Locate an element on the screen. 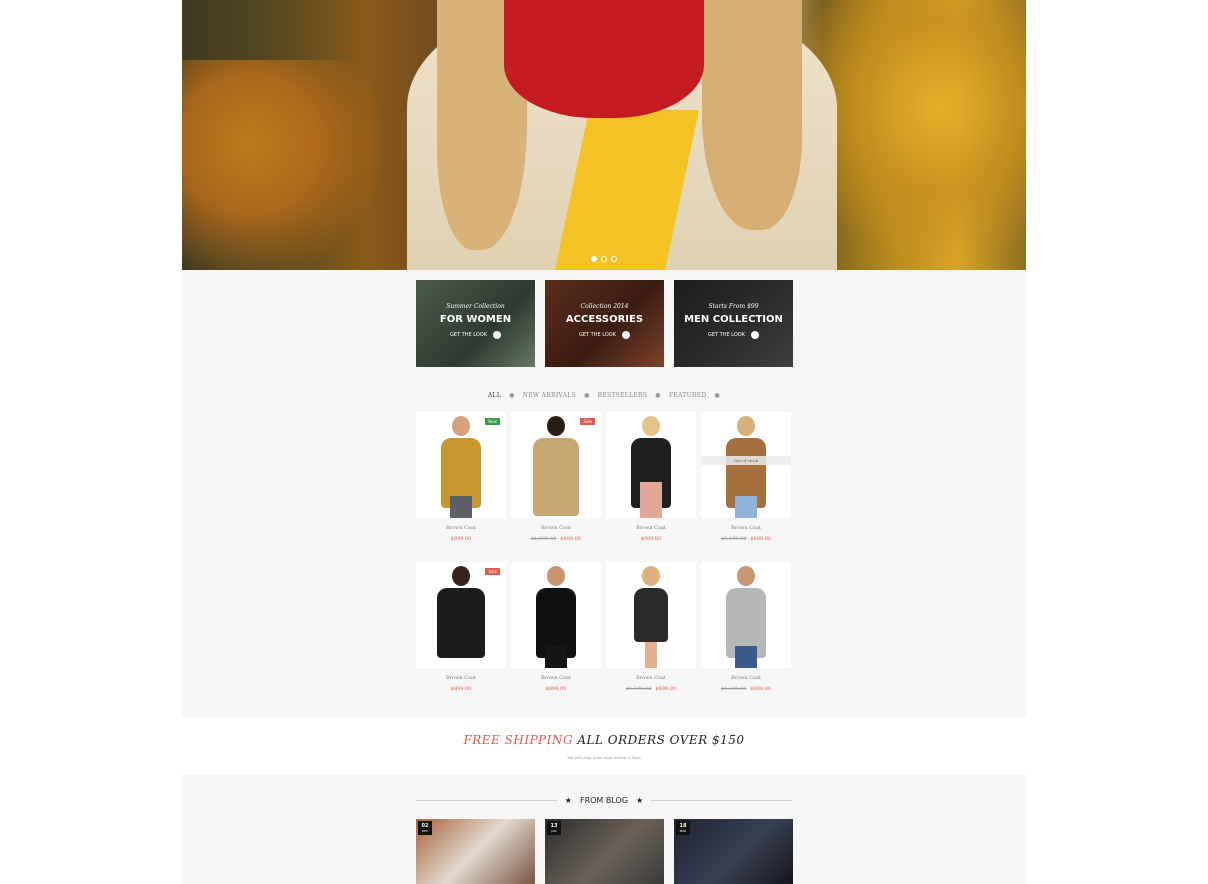 The image size is (1208, 884). blog-post: 02 DEC is located at coordinates (475, 851).